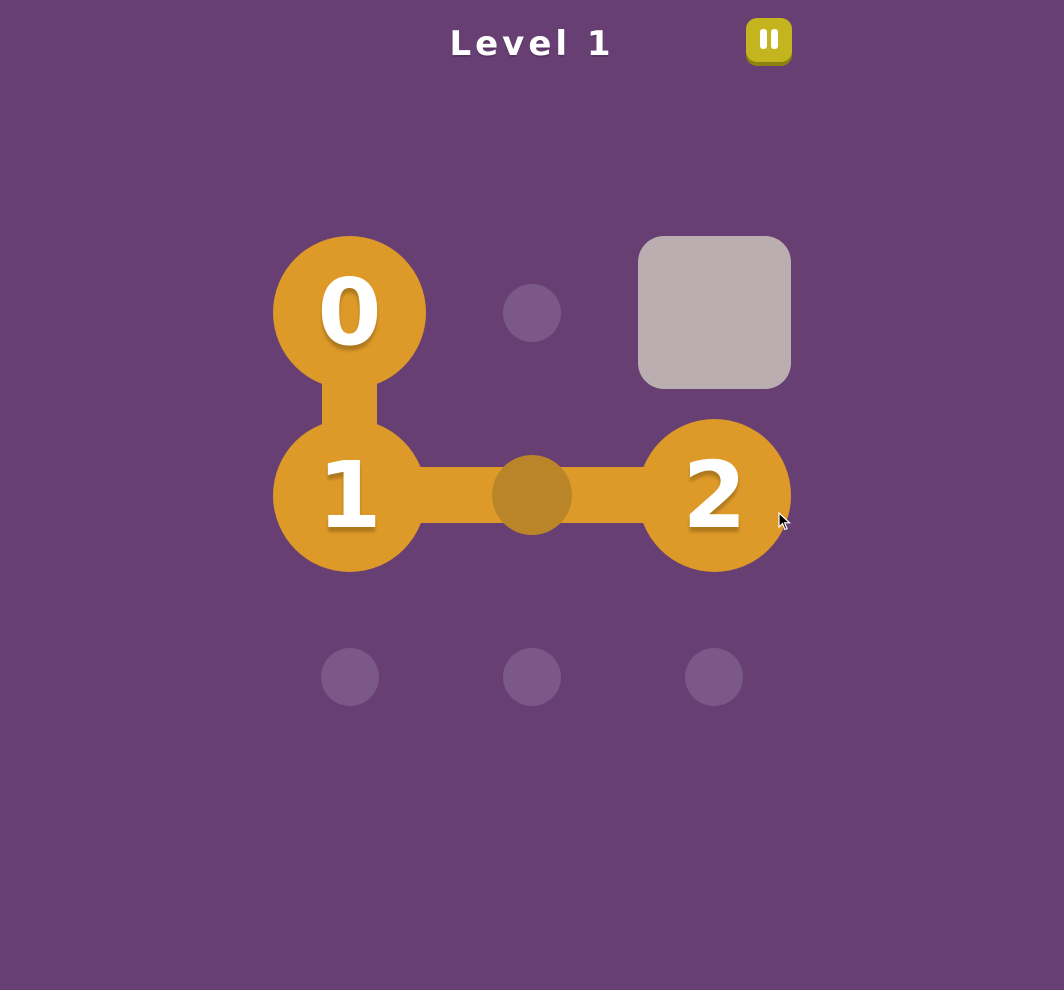  I want to click on level-title: Level 1, so click(532, 44).